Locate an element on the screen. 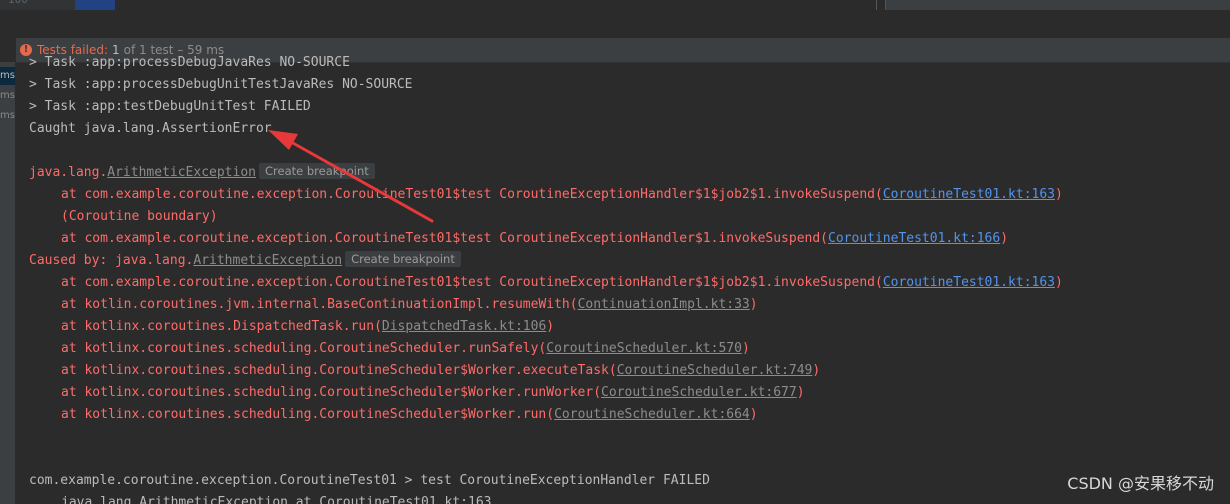 This screenshot has width=1230, height=504. source-link: CoroutineScheduler.kt:677 is located at coordinates (699, 392).